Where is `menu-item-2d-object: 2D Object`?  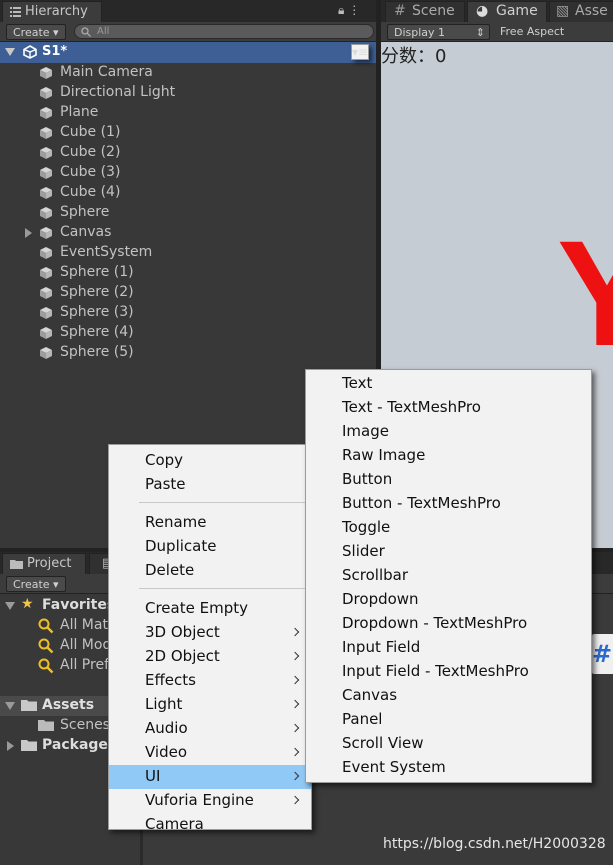 menu-item-2d-object: 2D Object is located at coordinates (210, 657).